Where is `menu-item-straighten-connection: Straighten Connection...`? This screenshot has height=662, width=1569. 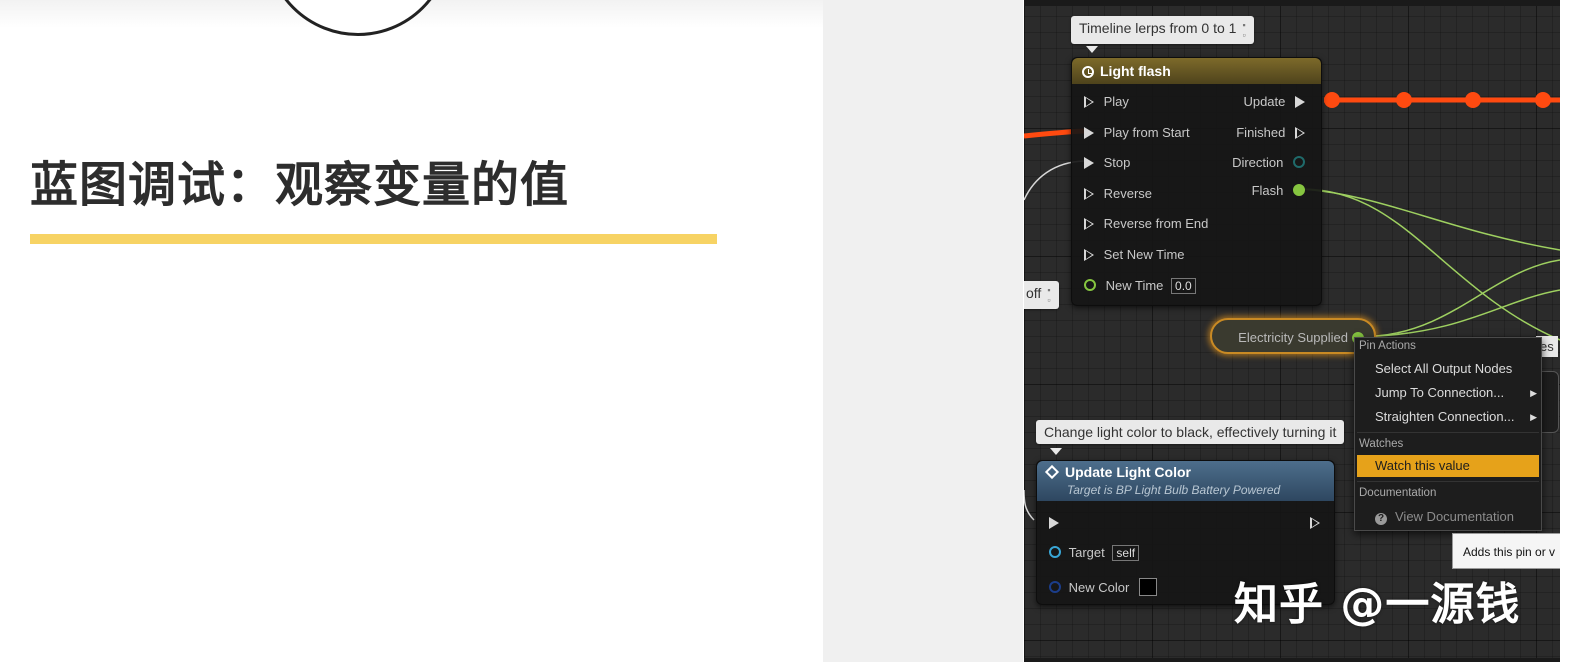 menu-item-straighten-connection: Straighten Connection... is located at coordinates (1444, 416).